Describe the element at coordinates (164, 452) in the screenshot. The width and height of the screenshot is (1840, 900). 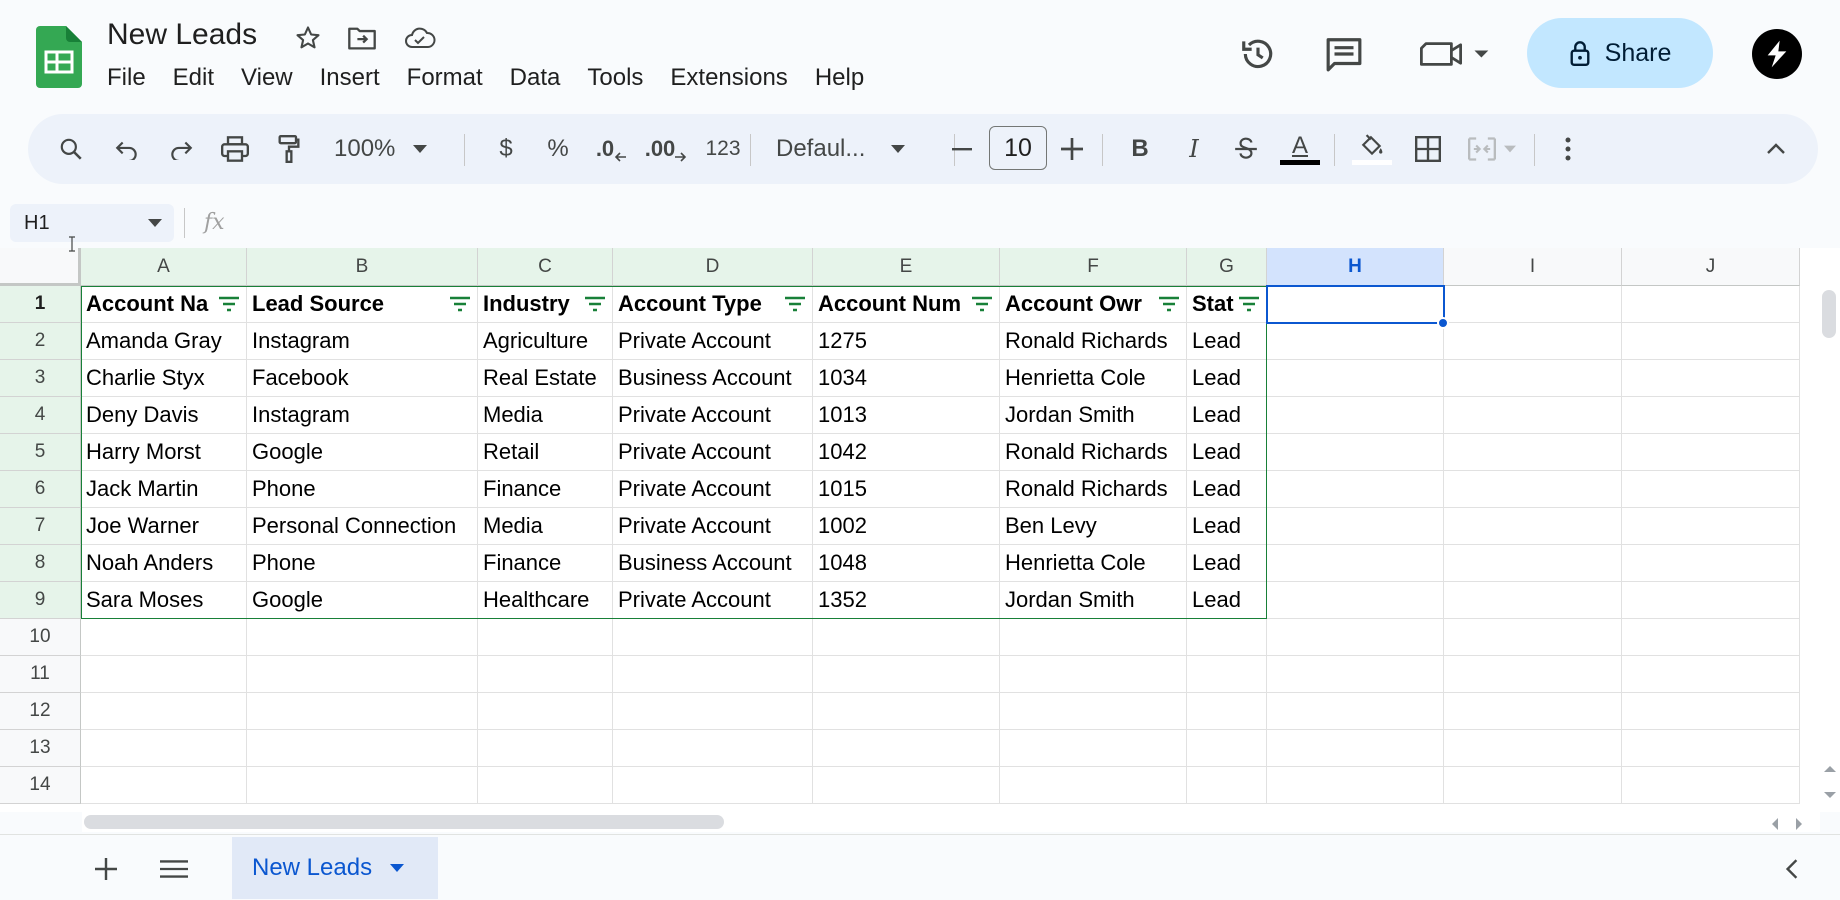
I see `cell: Harry Morst` at that location.